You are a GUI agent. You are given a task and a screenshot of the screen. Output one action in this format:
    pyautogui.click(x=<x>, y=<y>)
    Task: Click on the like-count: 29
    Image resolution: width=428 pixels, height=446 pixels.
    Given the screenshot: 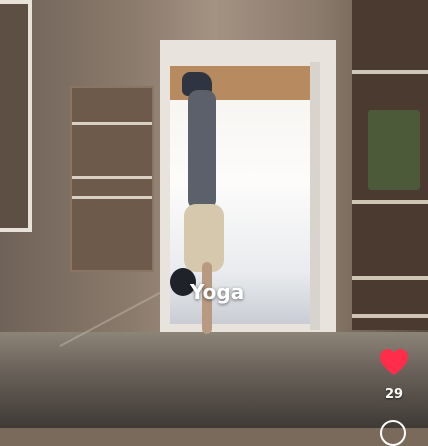 What is the action you would take?
    pyautogui.click(x=394, y=394)
    